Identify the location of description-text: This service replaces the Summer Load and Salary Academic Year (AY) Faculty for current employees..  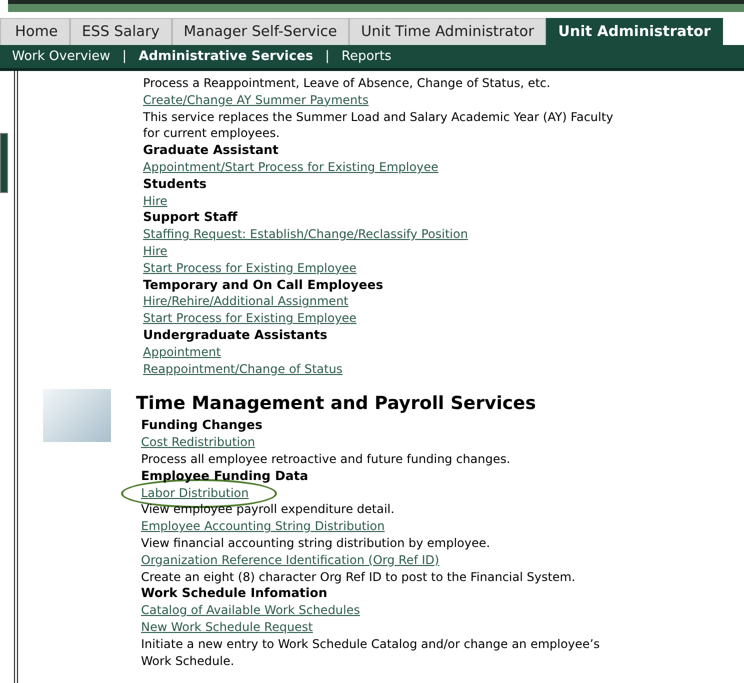
(378, 125).